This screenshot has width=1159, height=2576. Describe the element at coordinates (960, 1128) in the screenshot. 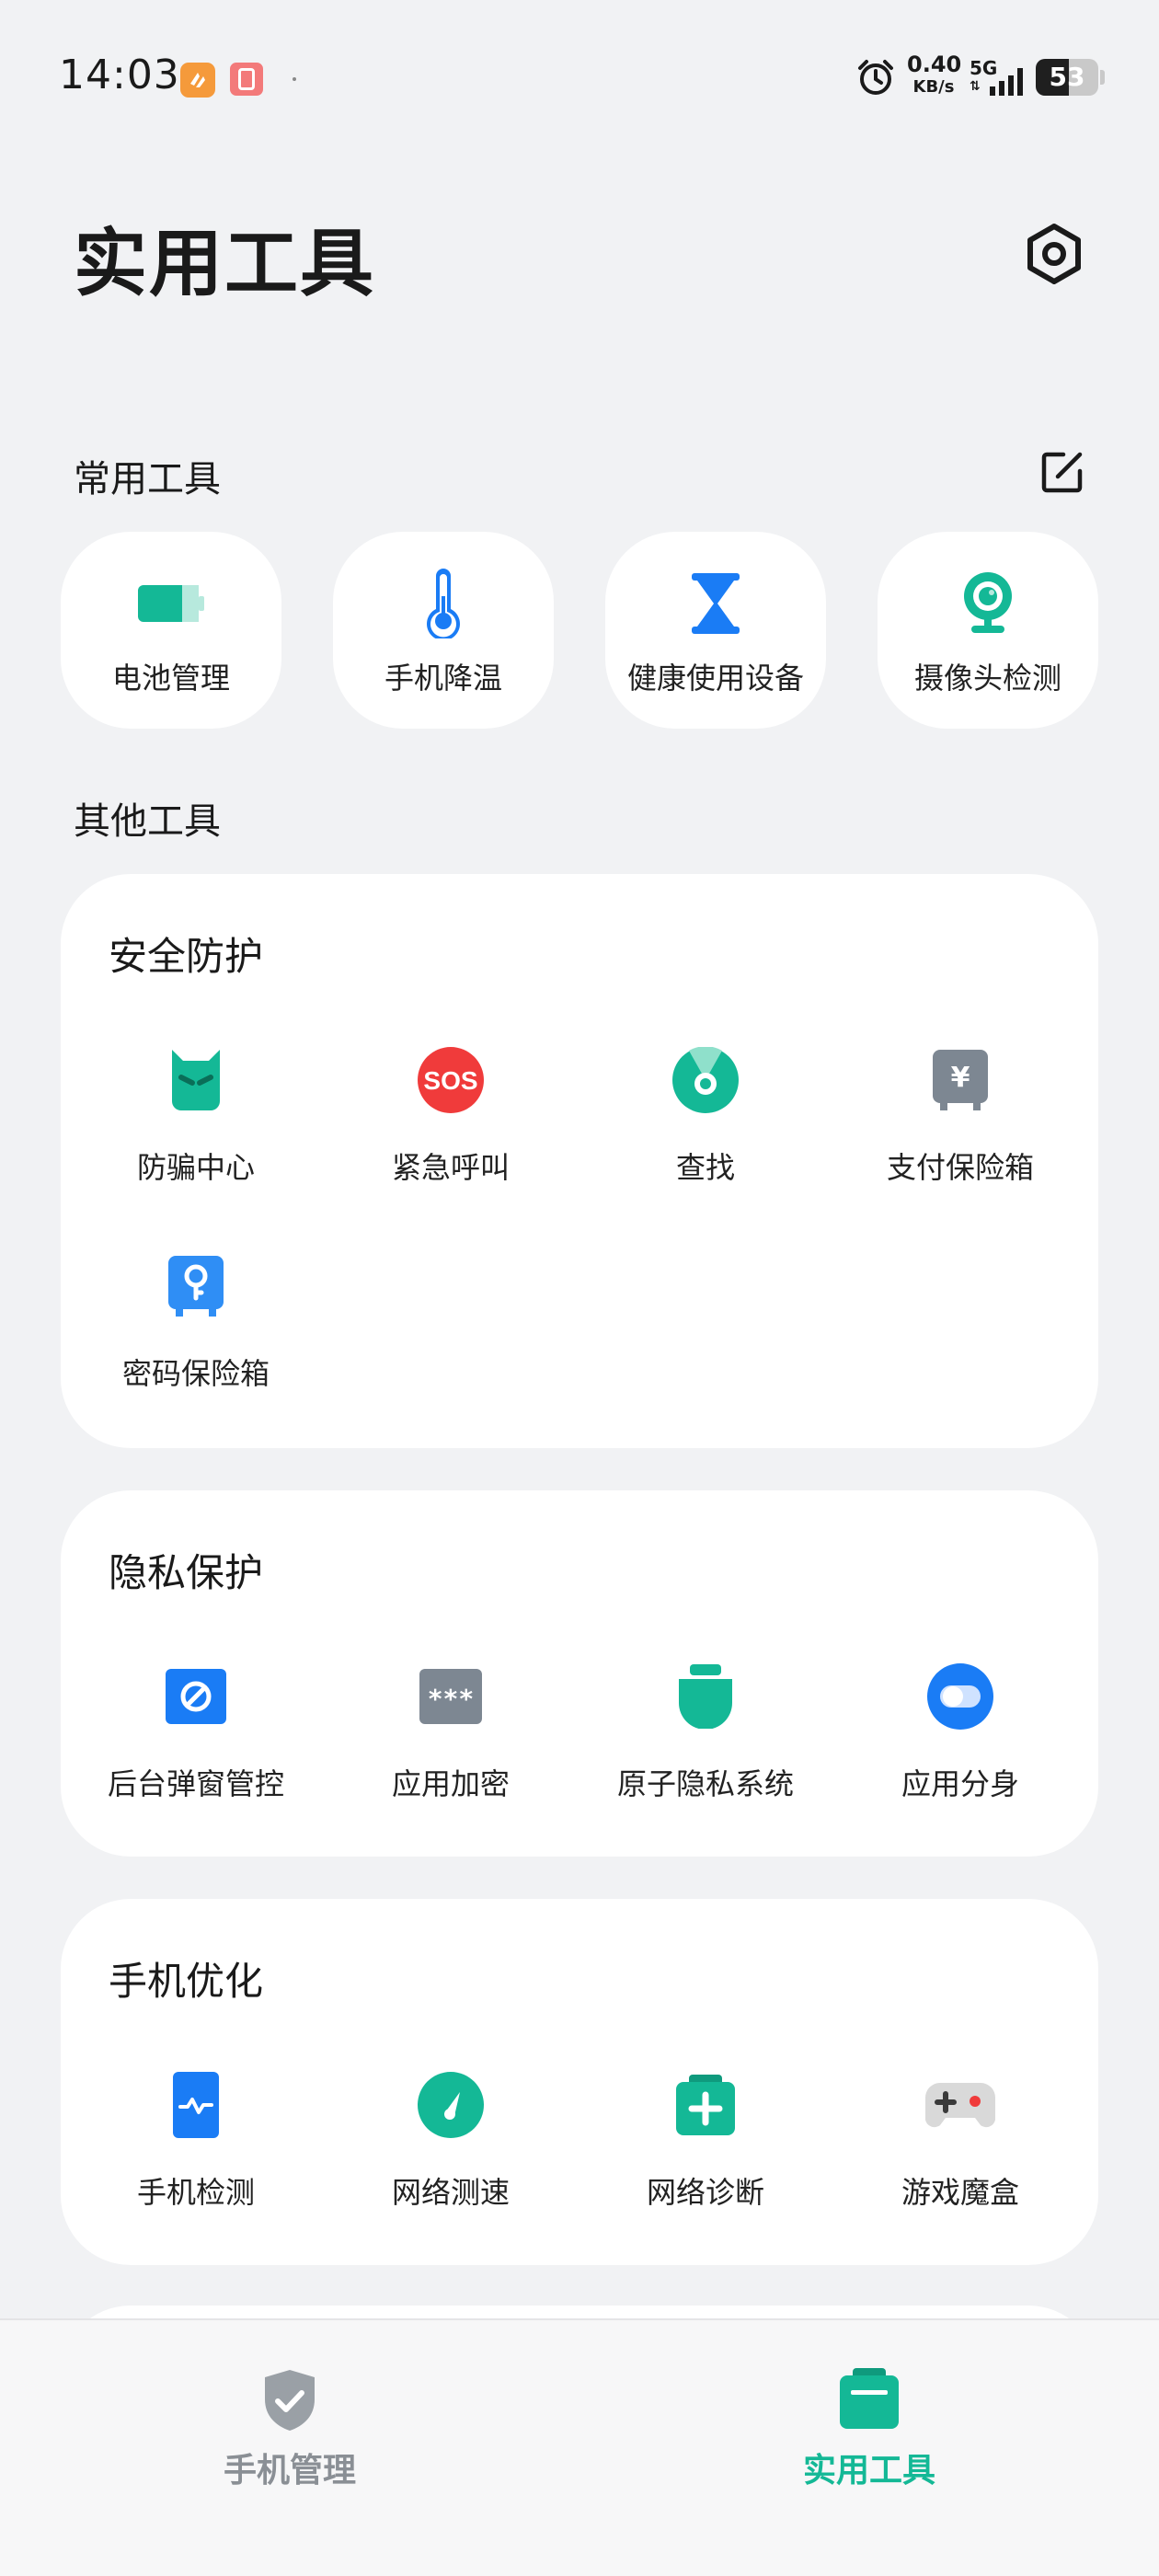

I see `tool-payment-safe: ¥ 支付保险箱` at that location.